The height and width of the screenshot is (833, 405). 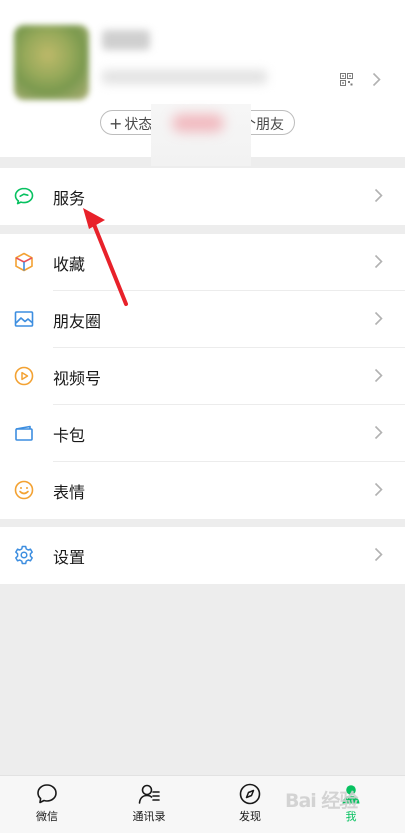 I want to click on menu-group-settings: 设置, so click(x=202, y=555).